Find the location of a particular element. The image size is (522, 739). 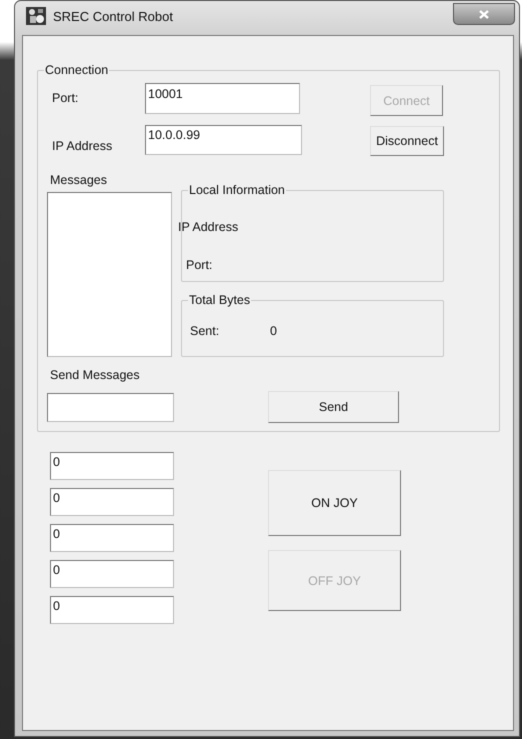

close-button is located at coordinates (484, 14).